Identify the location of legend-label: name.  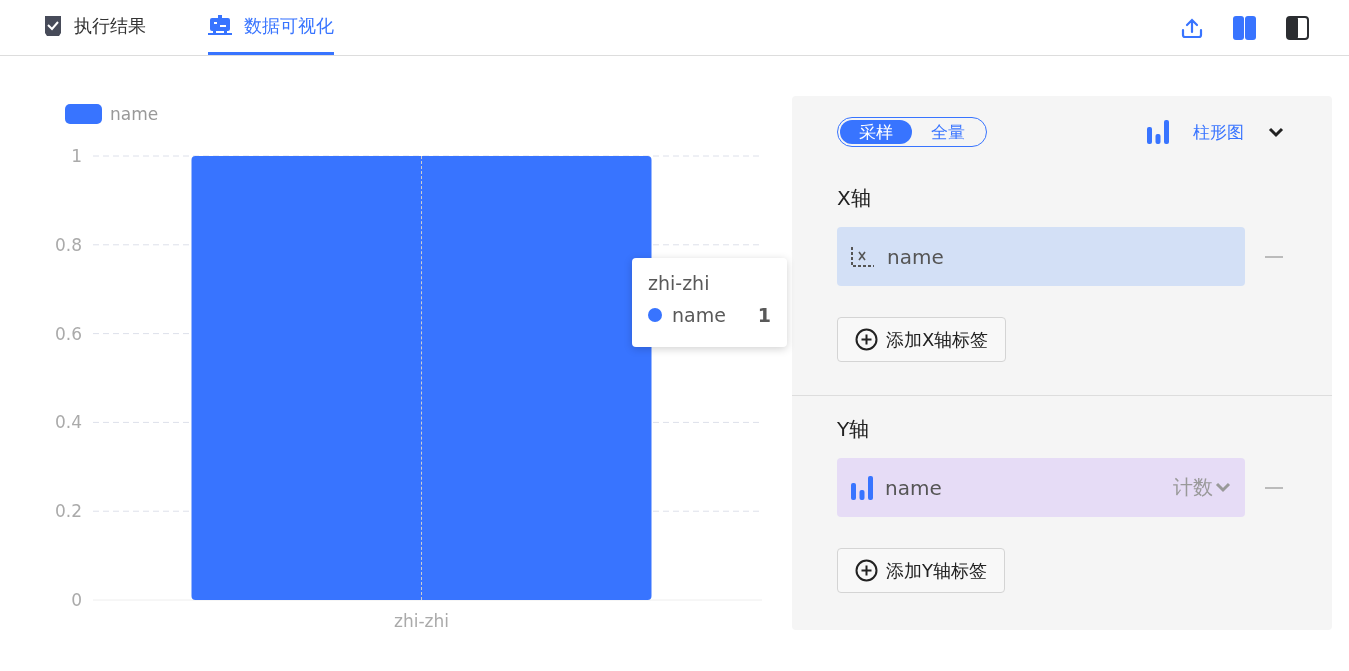
(134, 114).